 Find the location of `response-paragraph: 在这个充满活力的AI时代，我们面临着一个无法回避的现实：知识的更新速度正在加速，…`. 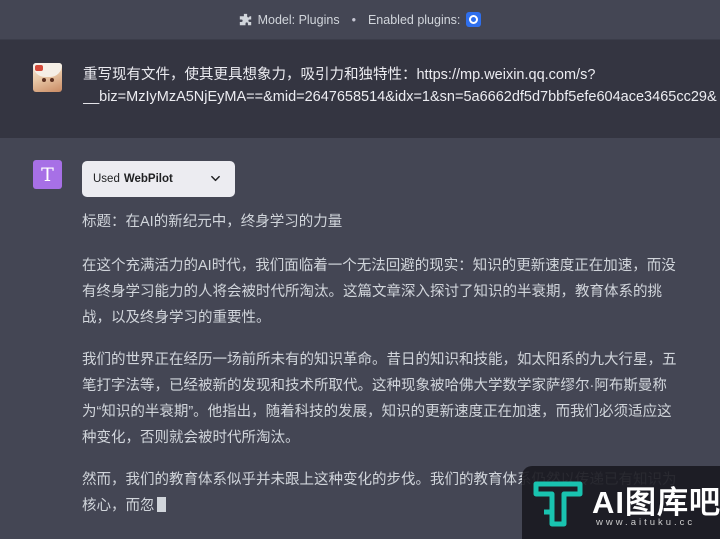

response-paragraph: 在这个充满活力的AI时代，我们面临着一个无法回避的现实：知识的更新速度正在加速，… is located at coordinates (379, 292).